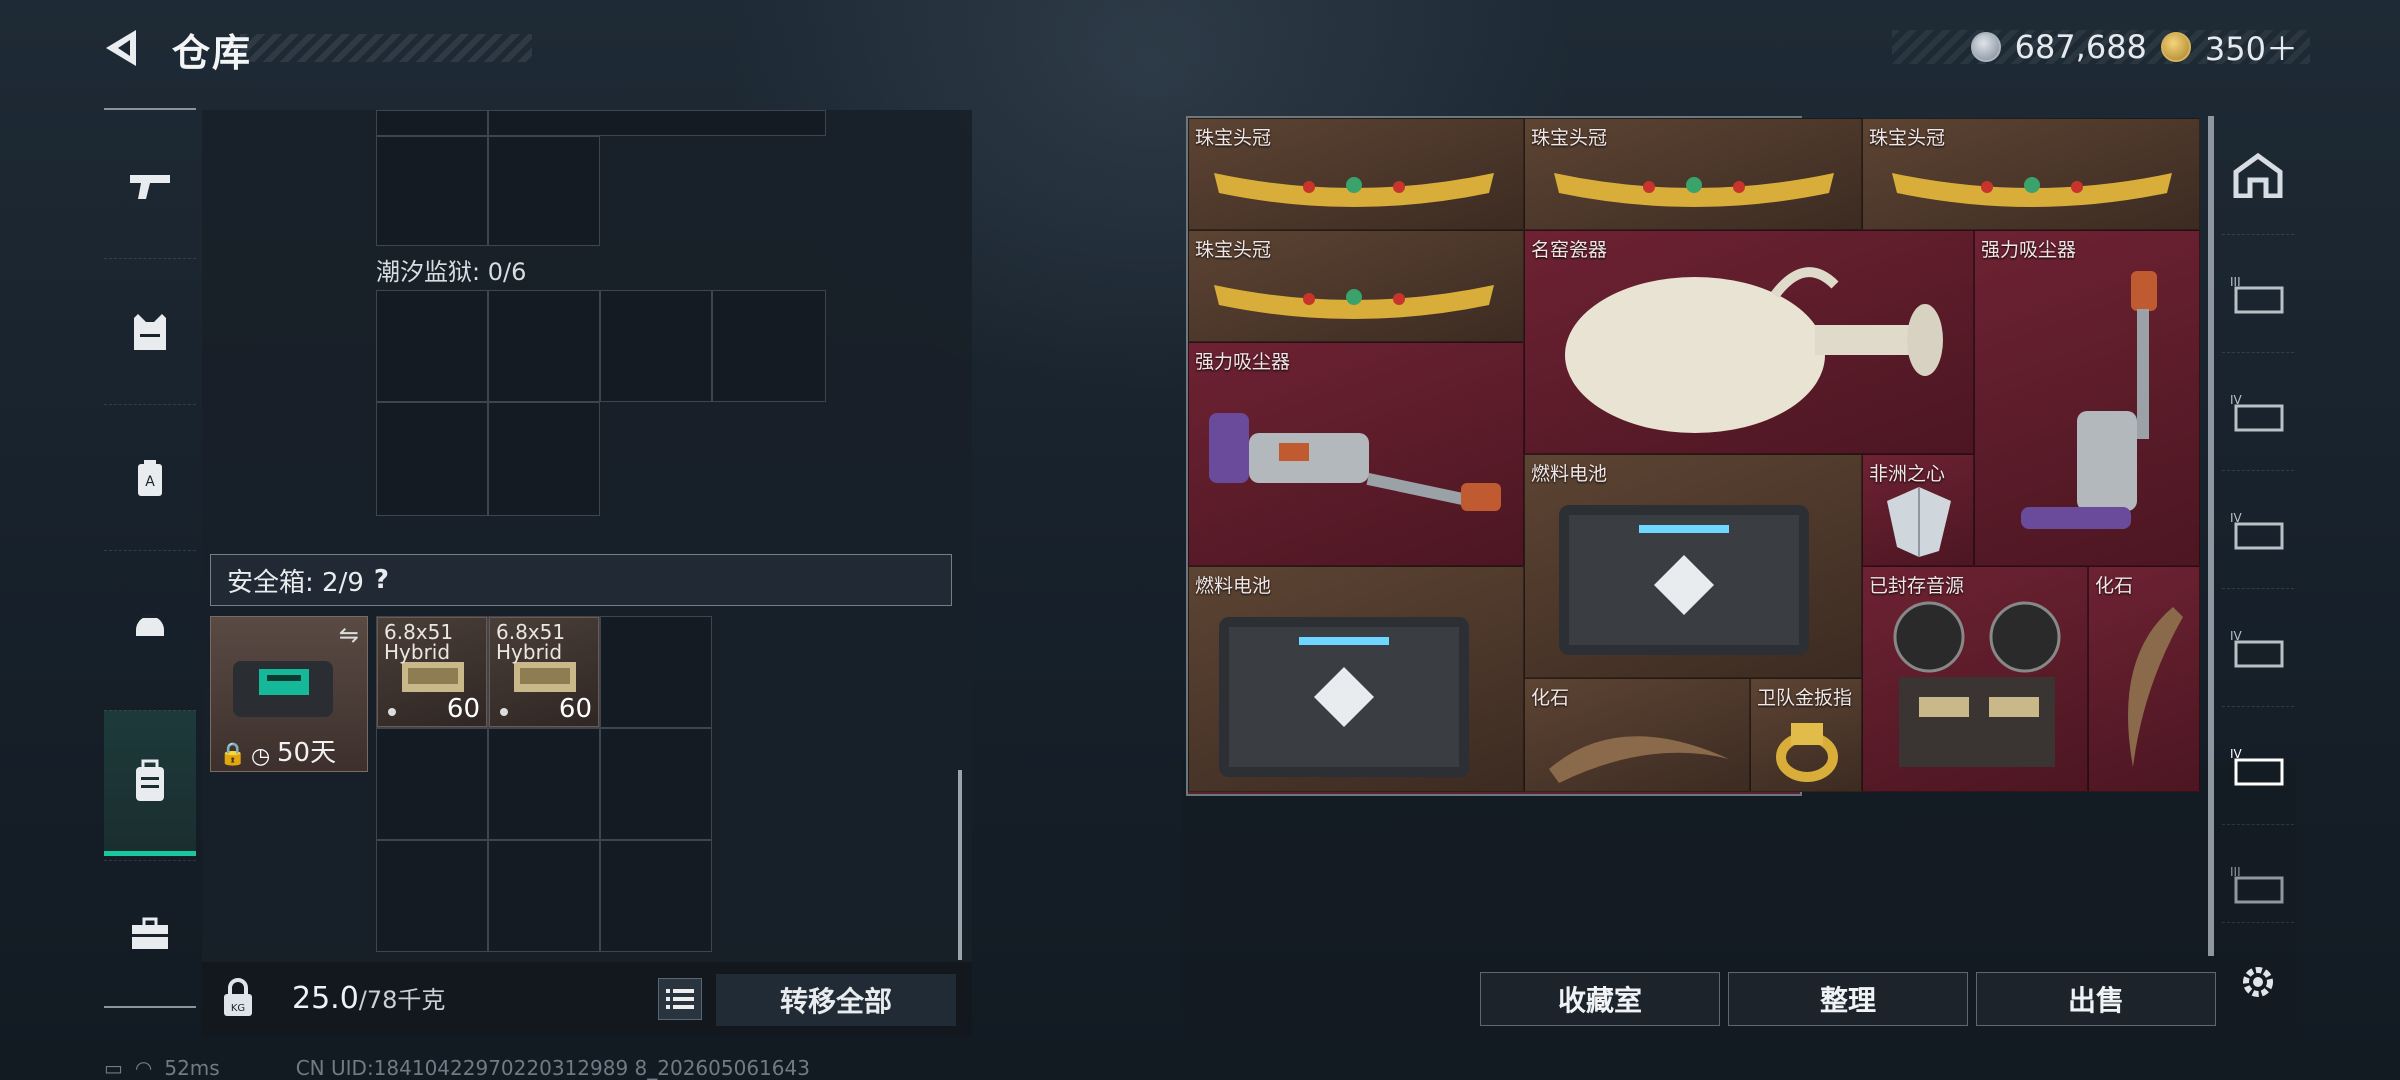 Image resolution: width=2400 pixels, height=1080 pixels. I want to click on tab-stash-2: IV, so click(2258, 411).